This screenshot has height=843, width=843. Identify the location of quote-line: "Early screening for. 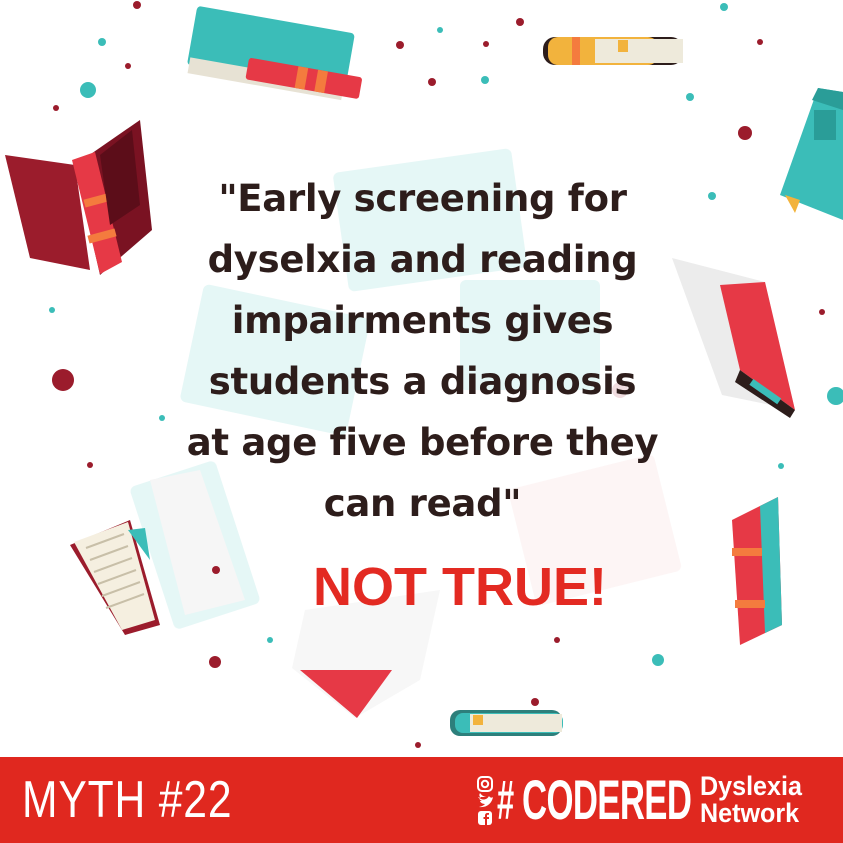
(422, 198).